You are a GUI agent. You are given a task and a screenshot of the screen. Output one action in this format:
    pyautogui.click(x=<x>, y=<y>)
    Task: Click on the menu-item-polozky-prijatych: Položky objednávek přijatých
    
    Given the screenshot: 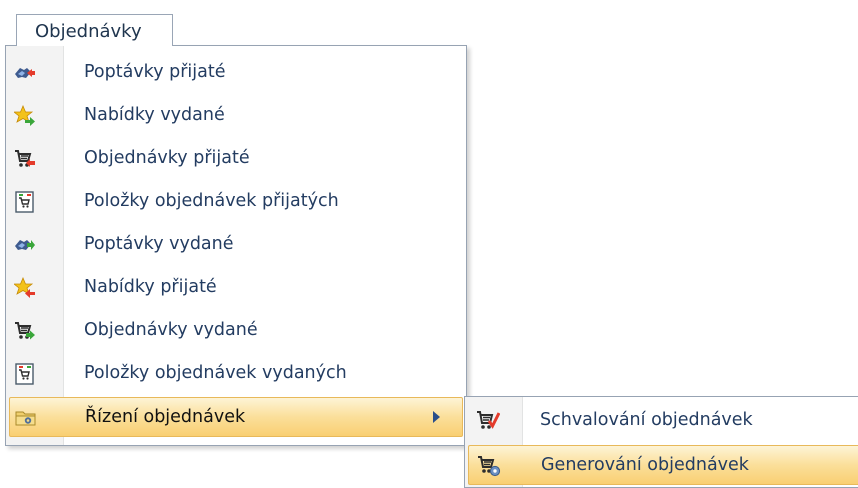 What is the action you would take?
    pyautogui.click(x=236, y=202)
    